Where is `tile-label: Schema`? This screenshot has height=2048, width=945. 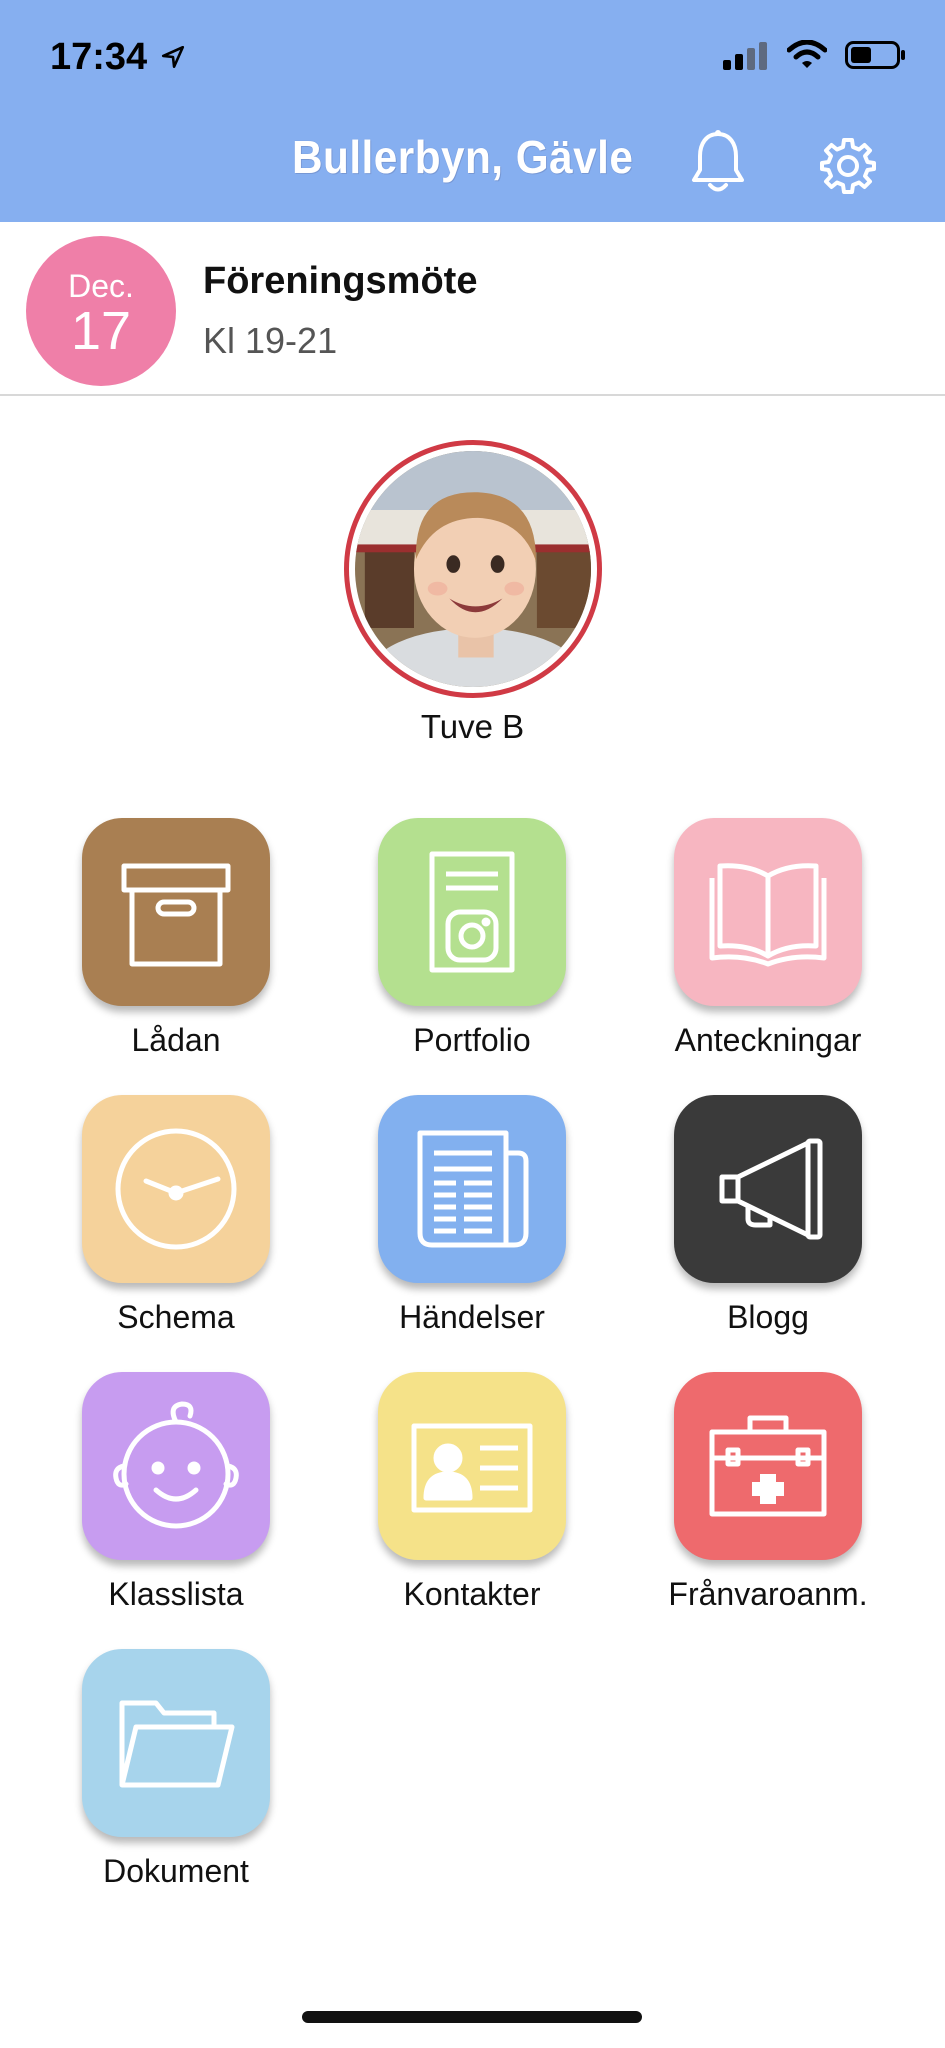 tile-label: Schema is located at coordinates (176, 1317).